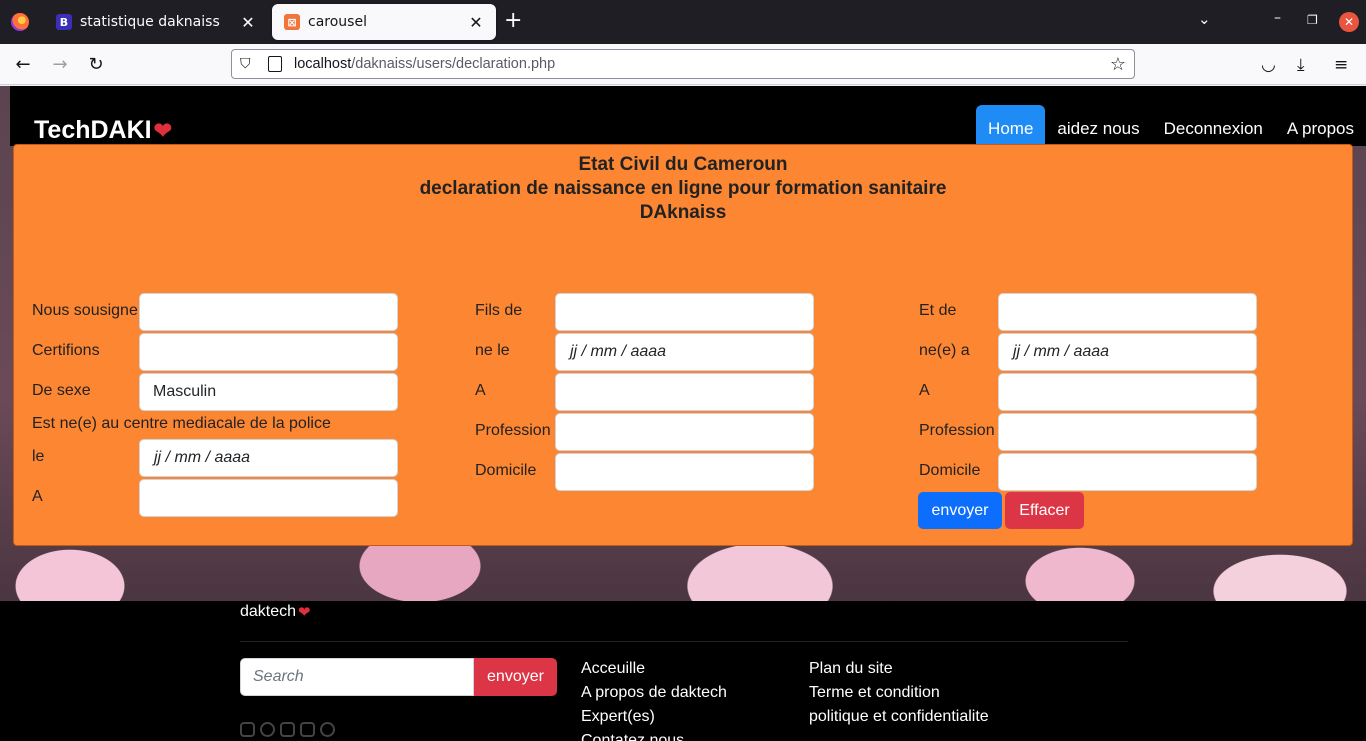 The width and height of the screenshot is (1366, 741). Describe the element at coordinates (384, 22) in the screenshot. I see `tab-carousel: ⊠ carousel ✕` at that location.